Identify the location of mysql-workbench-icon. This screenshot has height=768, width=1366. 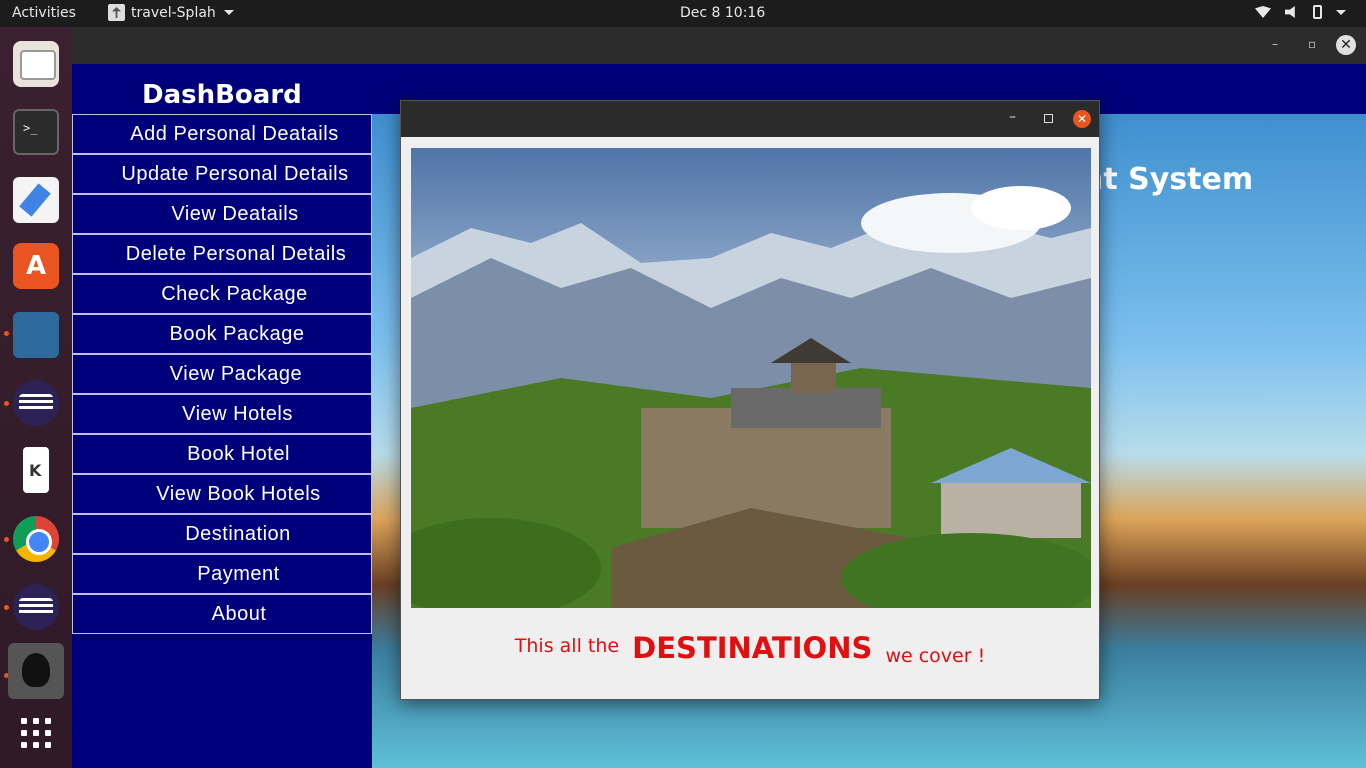
(36, 335).